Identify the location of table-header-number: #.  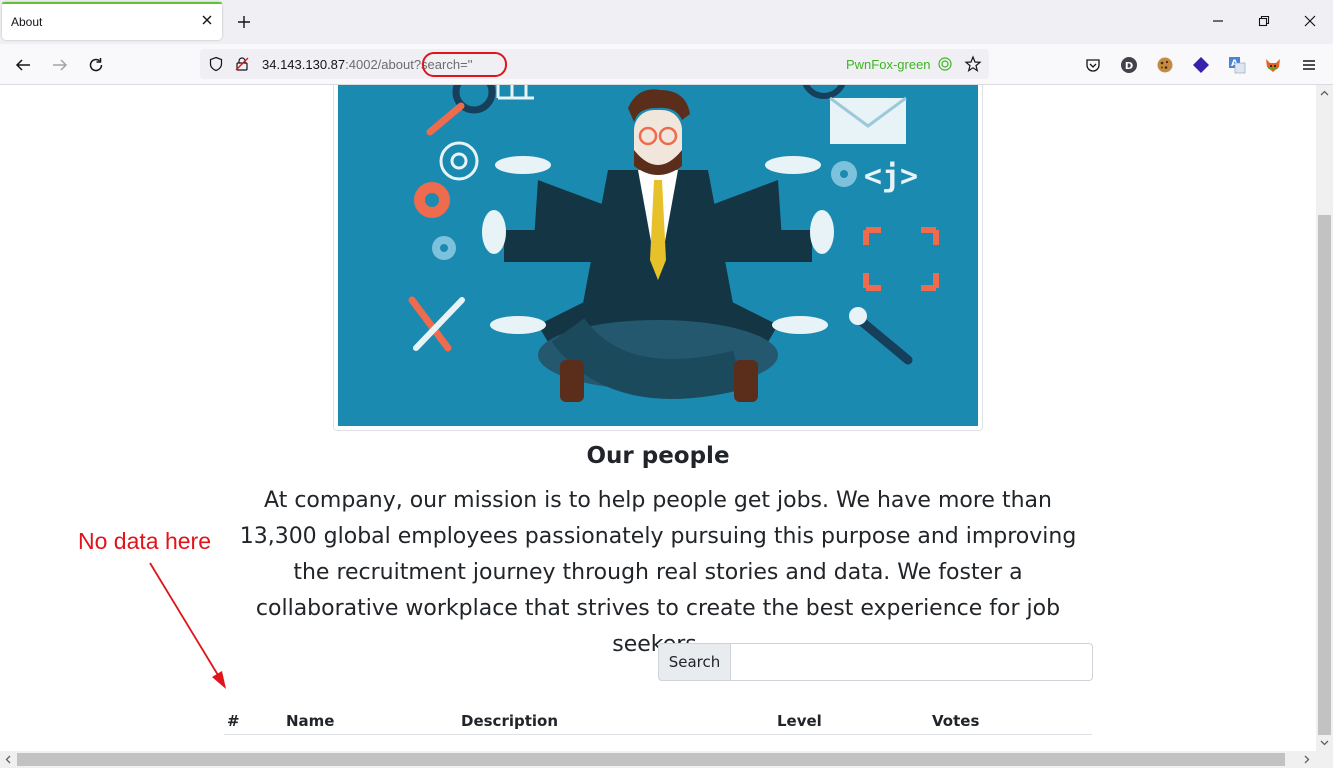
(233, 721).